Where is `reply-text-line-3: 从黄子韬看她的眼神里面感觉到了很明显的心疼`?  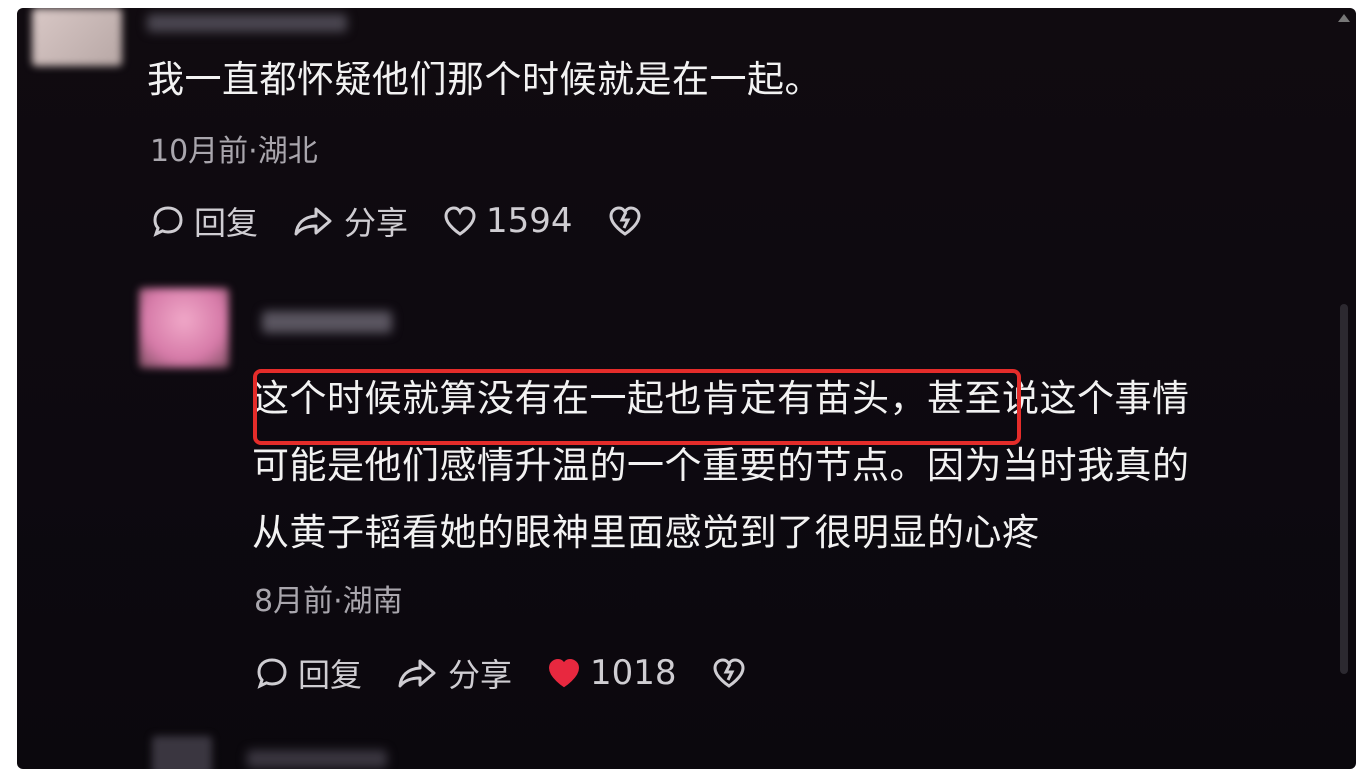
reply-text-line-3: 从黄子韬看她的眼神里面感觉到了很明显的心疼 is located at coordinates (646, 532).